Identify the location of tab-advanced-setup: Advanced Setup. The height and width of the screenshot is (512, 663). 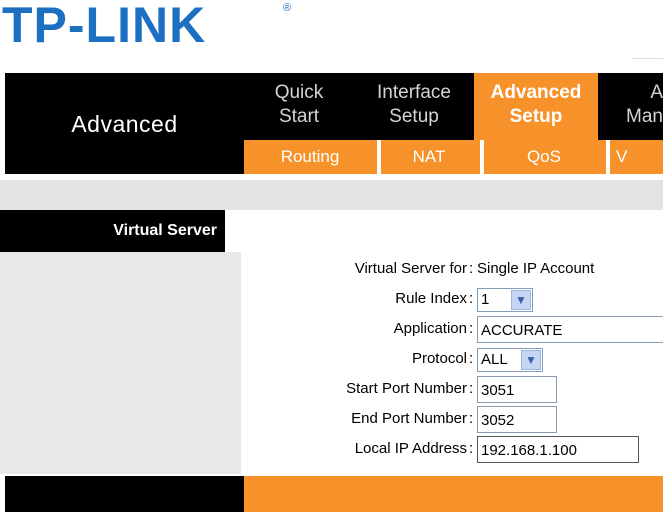
(536, 106).